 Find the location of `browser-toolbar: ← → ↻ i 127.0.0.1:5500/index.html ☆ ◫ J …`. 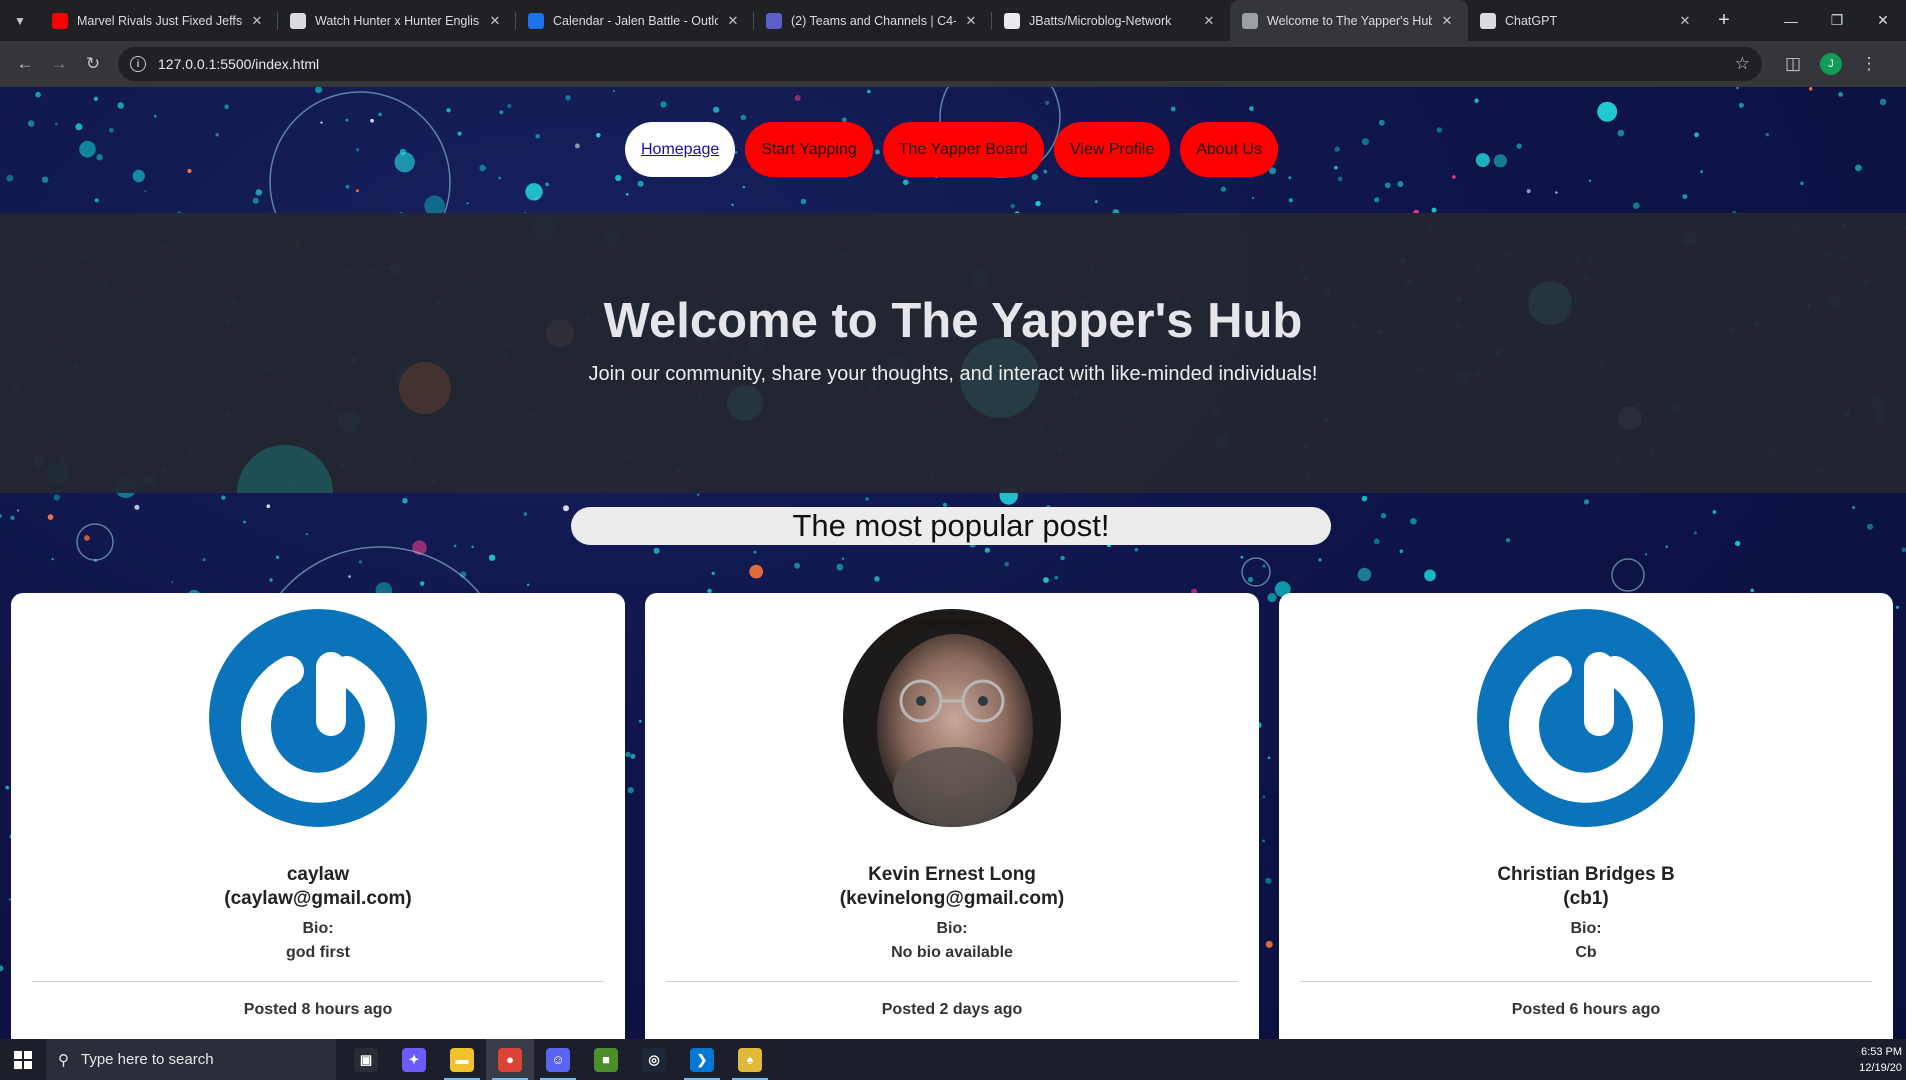

browser-toolbar: ← → ↻ i 127.0.0.1:5500/index.html ☆ ◫ J … is located at coordinates (953, 64).